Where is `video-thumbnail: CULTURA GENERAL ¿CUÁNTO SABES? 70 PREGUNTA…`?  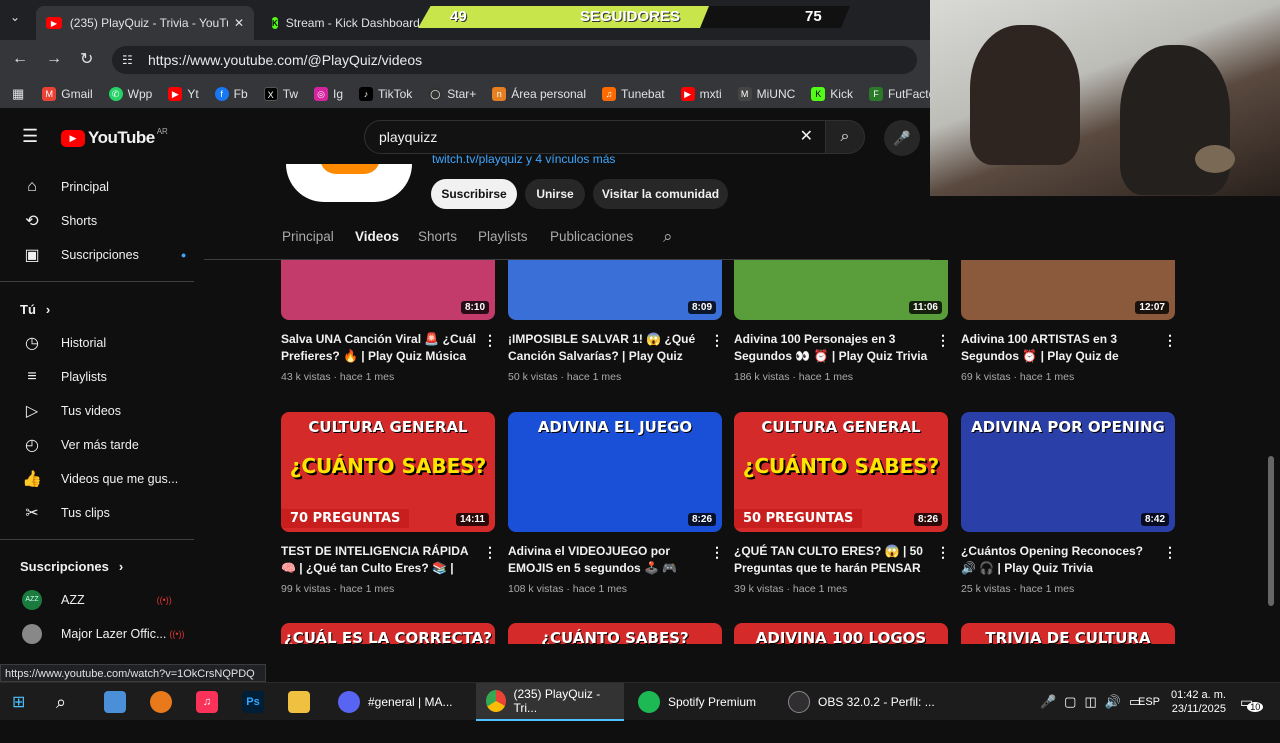 video-thumbnail: CULTURA GENERAL ¿CUÁNTO SABES? 70 PREGUNTA… is located at coordinates (388, 472).